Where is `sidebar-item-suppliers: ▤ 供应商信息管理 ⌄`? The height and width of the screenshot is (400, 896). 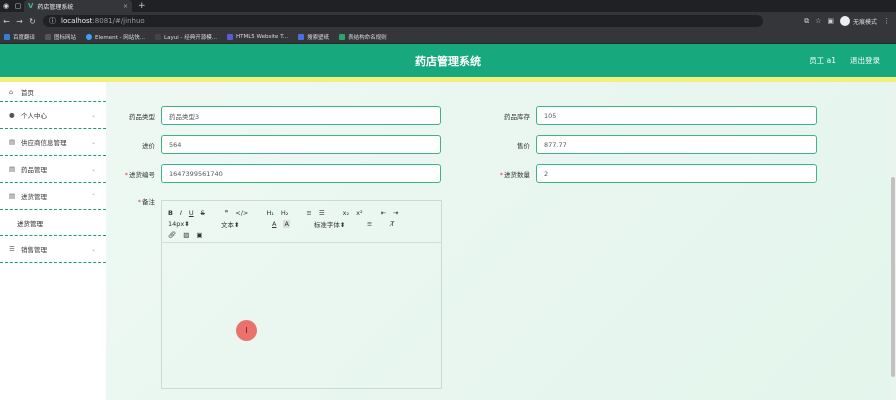 sidebar-item-suppliers: ▤ 供应商信息管理 ⌄ is located at coordinates (53, 142).